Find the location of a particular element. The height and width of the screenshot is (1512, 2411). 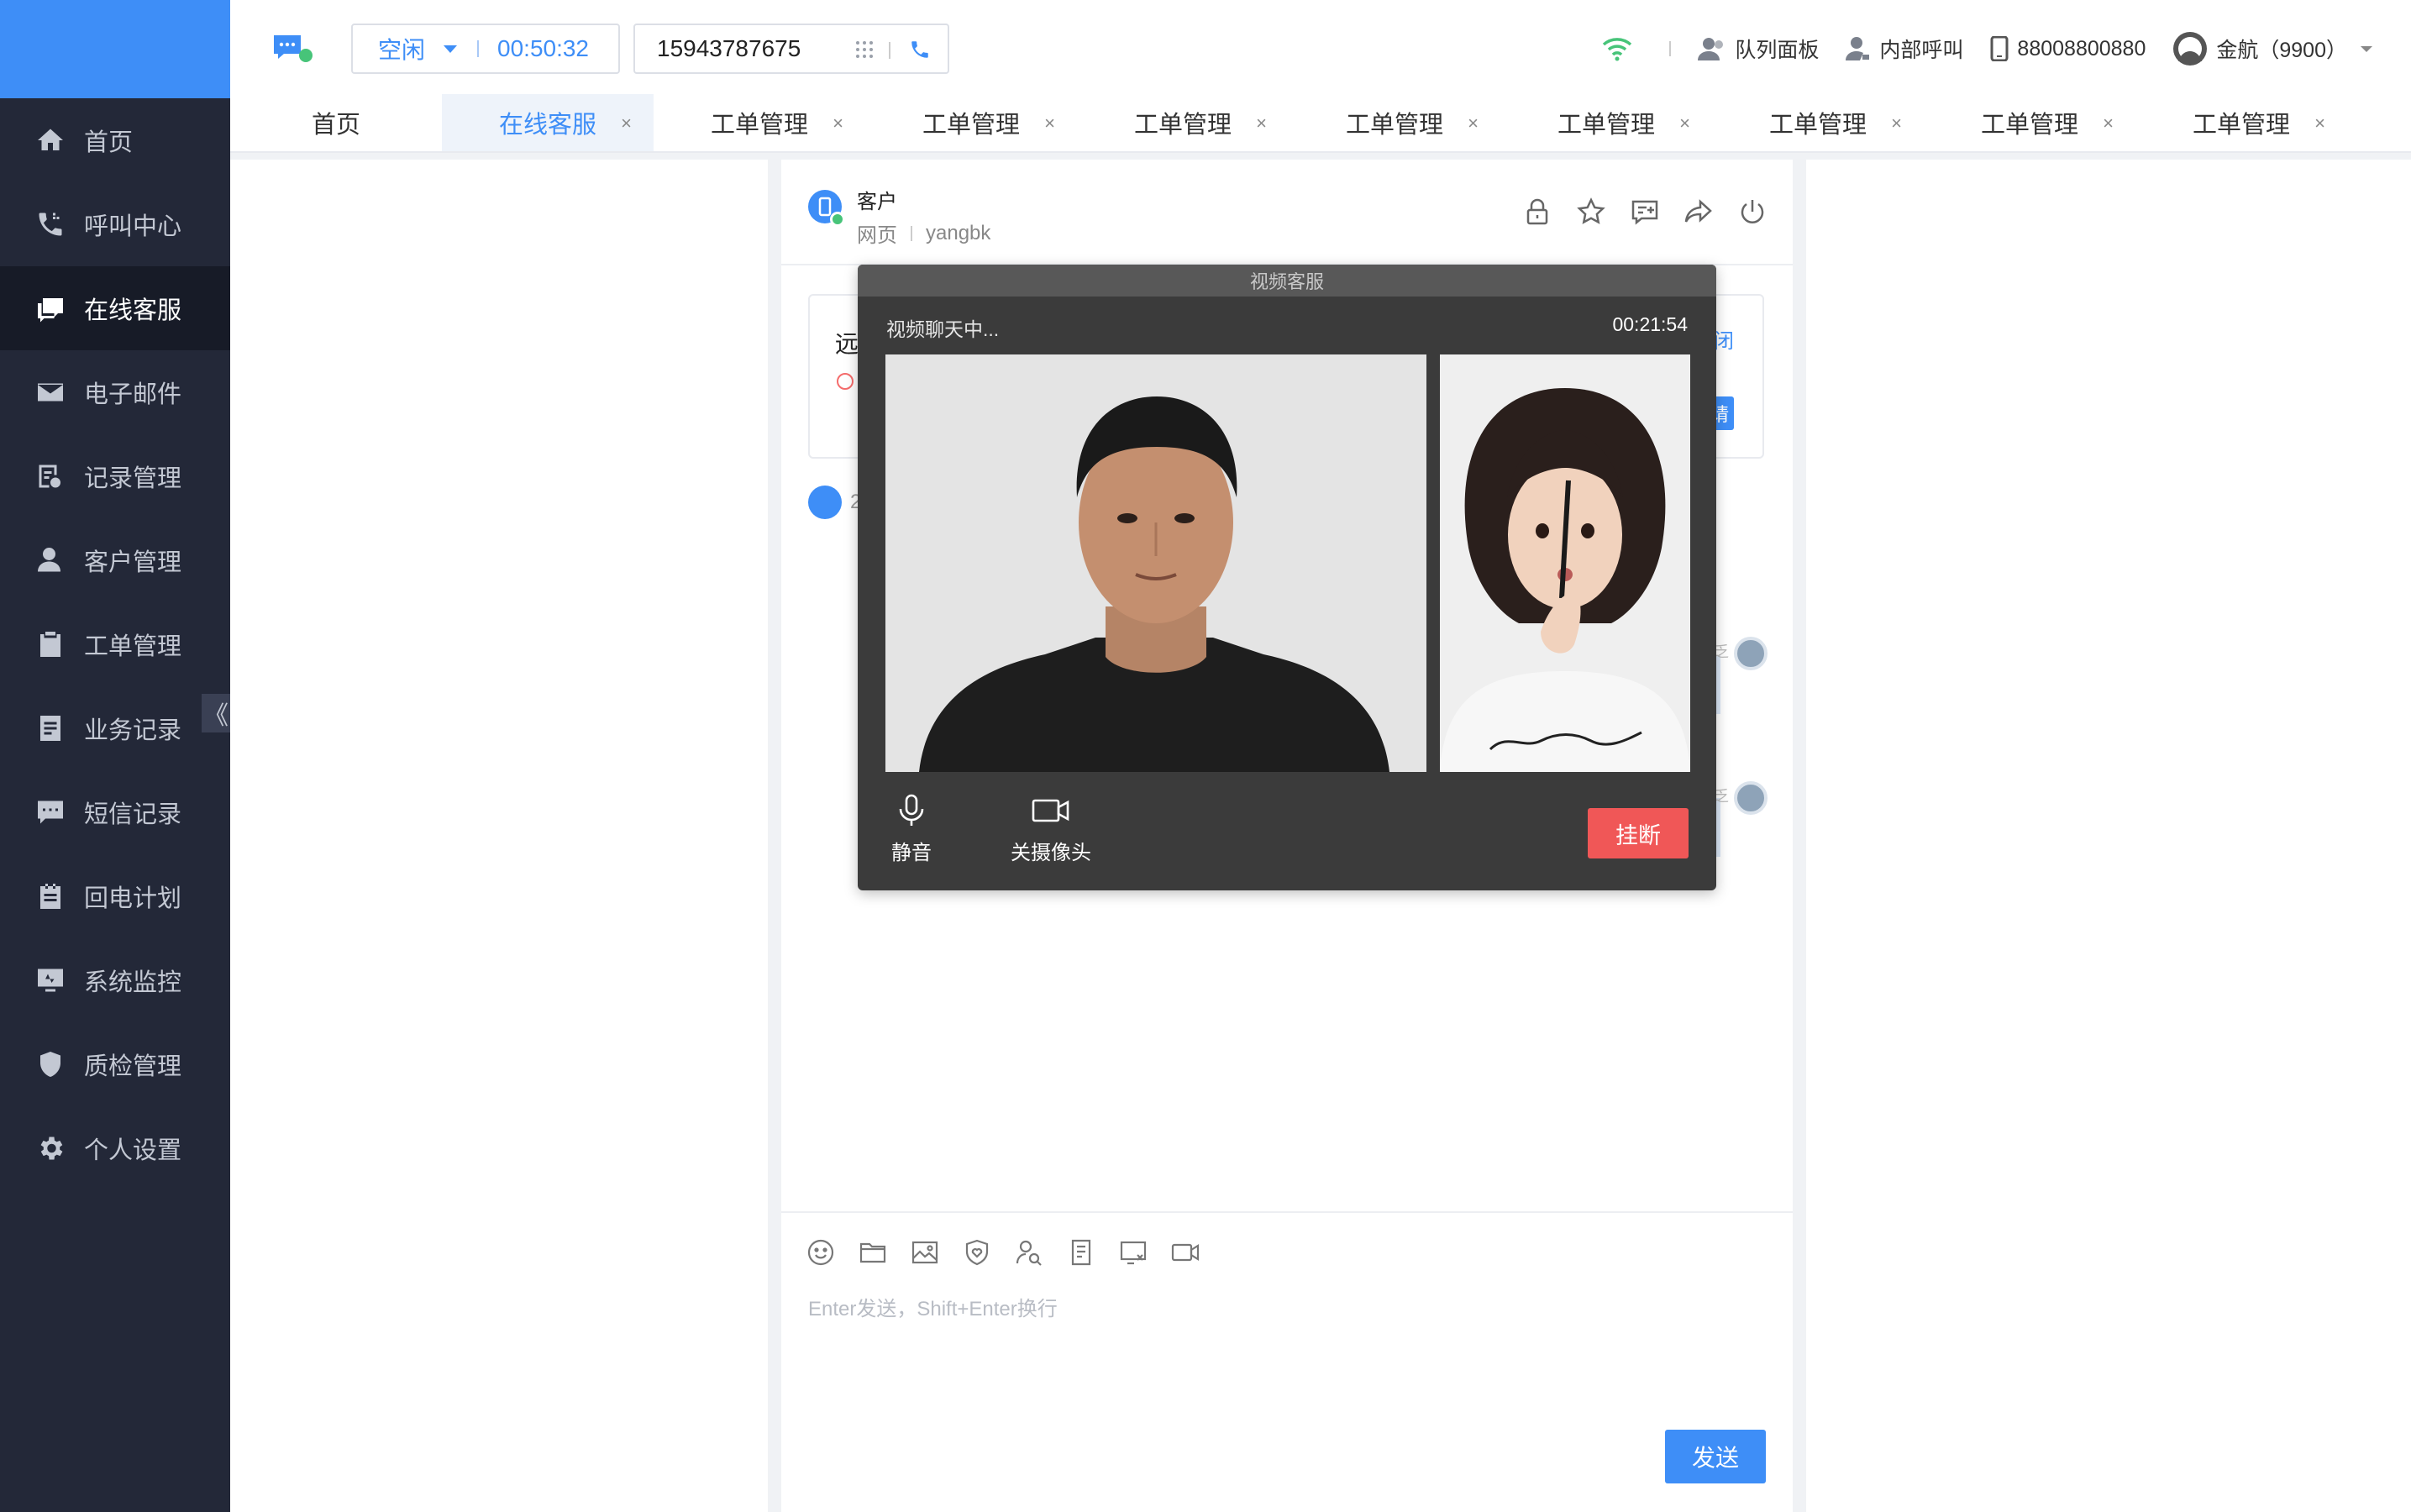

video-call-timer: 00:21:54 is located at coordinates (1650, 324).